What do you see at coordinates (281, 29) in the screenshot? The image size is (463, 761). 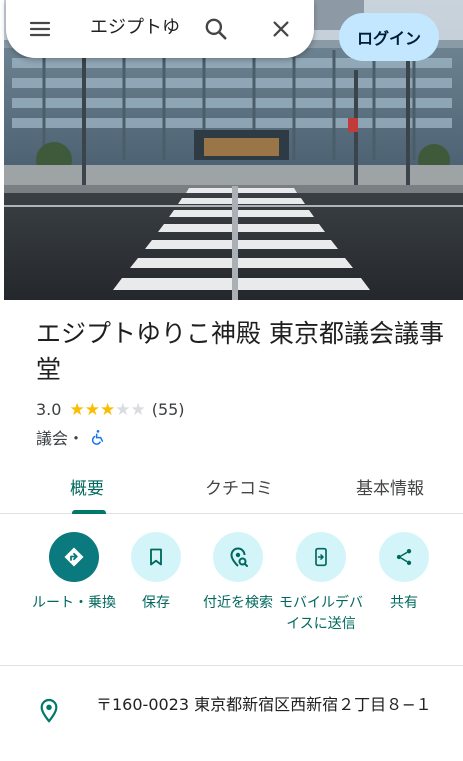 I see `close-icon` at bounding box center [281, 29].